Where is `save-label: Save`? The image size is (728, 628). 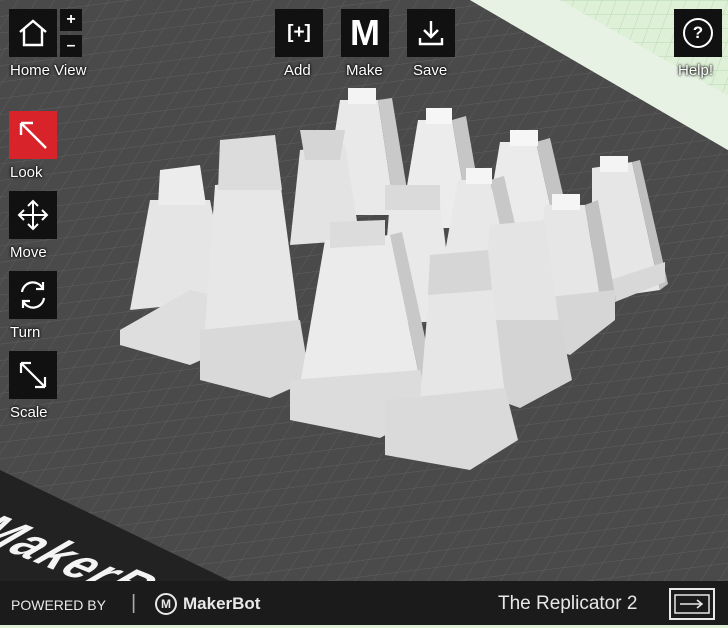
save-label: Save is located at coordinates (430, 70).